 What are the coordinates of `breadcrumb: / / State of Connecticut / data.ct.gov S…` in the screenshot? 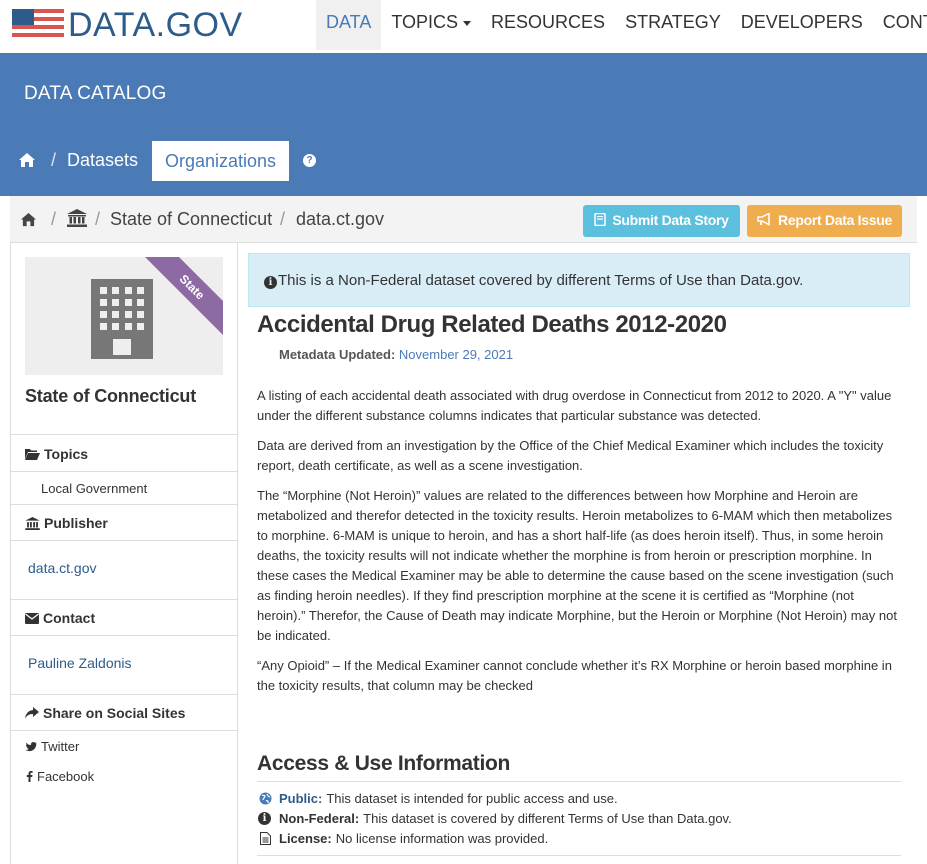 It's located at (463, 219).